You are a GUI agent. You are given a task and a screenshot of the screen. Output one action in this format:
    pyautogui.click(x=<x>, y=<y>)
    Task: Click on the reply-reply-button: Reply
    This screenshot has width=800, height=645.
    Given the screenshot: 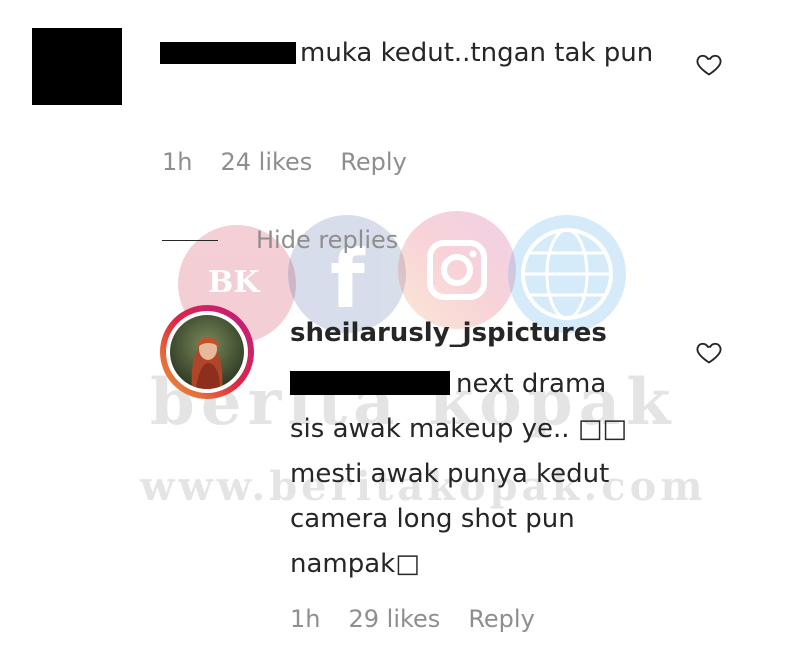 What is the action you would take?
    pyautogui.click(x=501, y=619)
    